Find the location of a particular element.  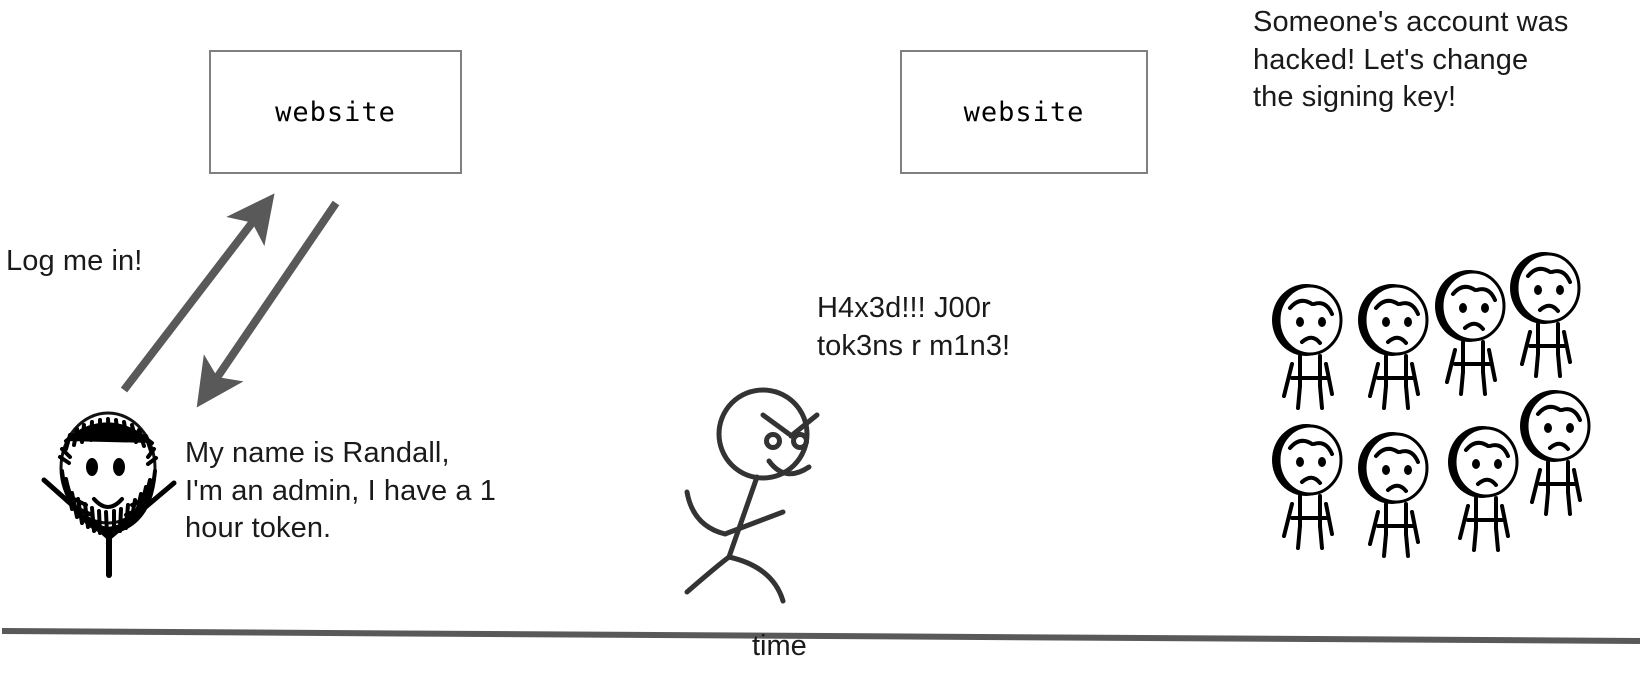

website-box-left: website is located at coordinates (335, 112).